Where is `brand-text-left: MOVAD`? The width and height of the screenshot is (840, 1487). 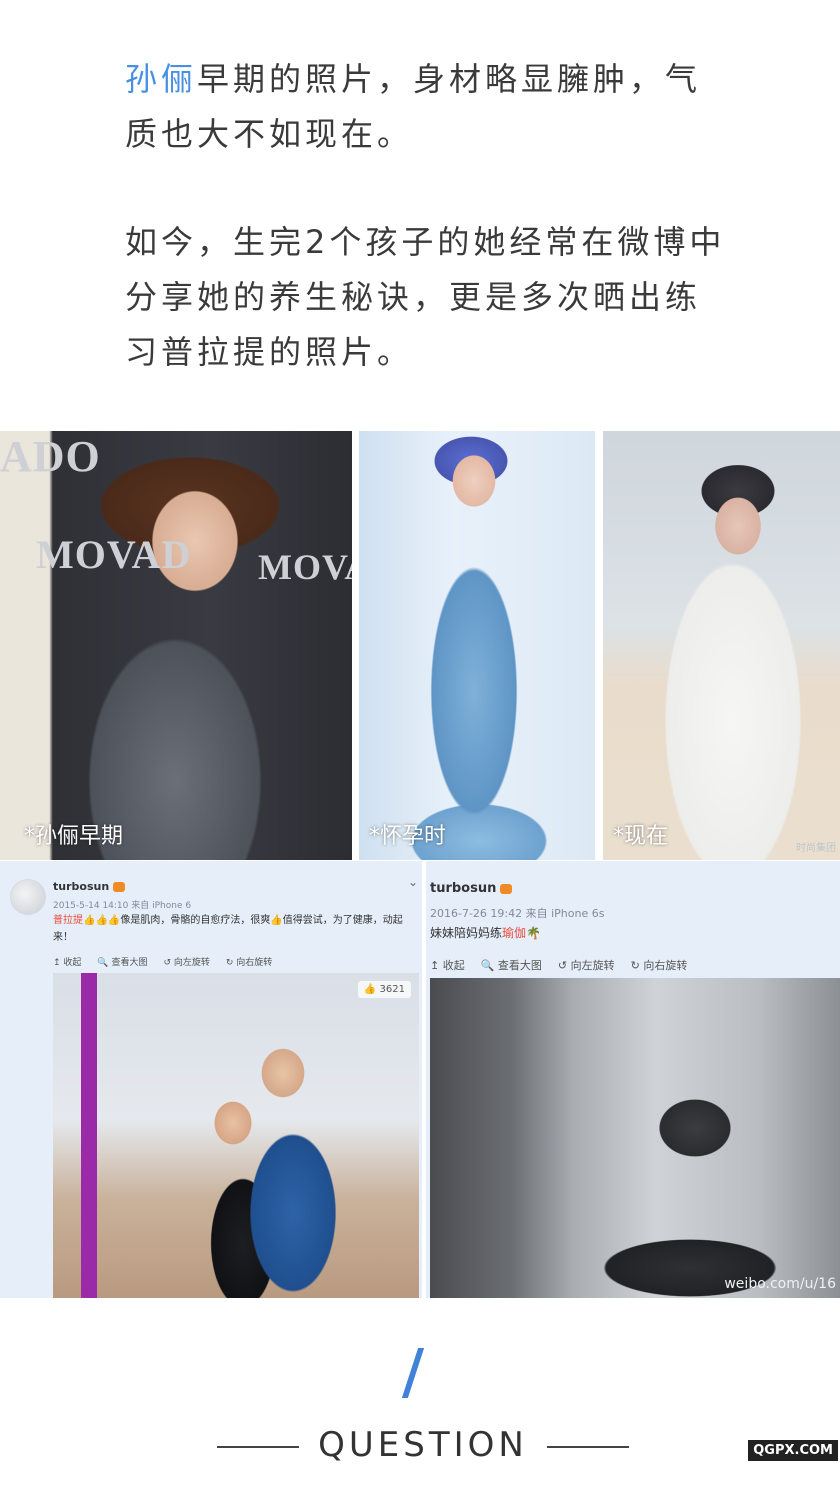
brand-text-left: MOVAD is located at coordinates (114, 554).